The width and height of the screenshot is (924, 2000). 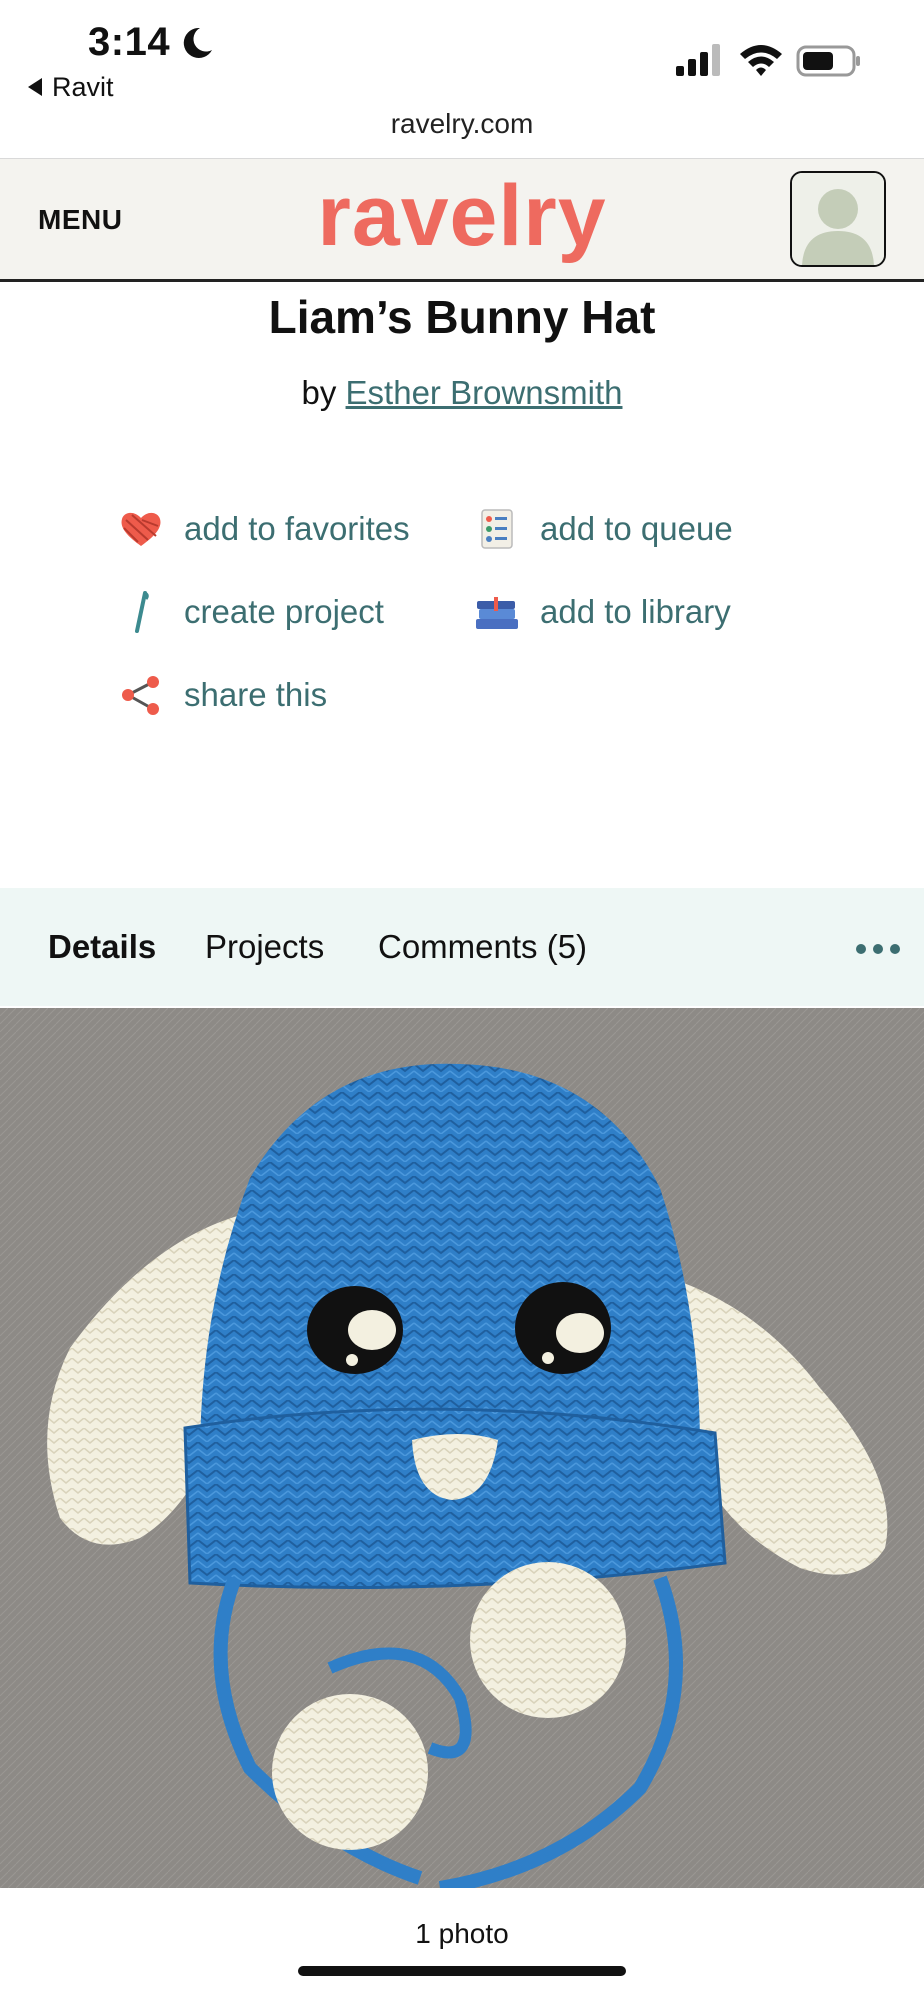 What do you see at coordinates (462, 1933) in the screenshot?
I see `photo-count-caption: 1 photo` at bounding box center [462, 1933].